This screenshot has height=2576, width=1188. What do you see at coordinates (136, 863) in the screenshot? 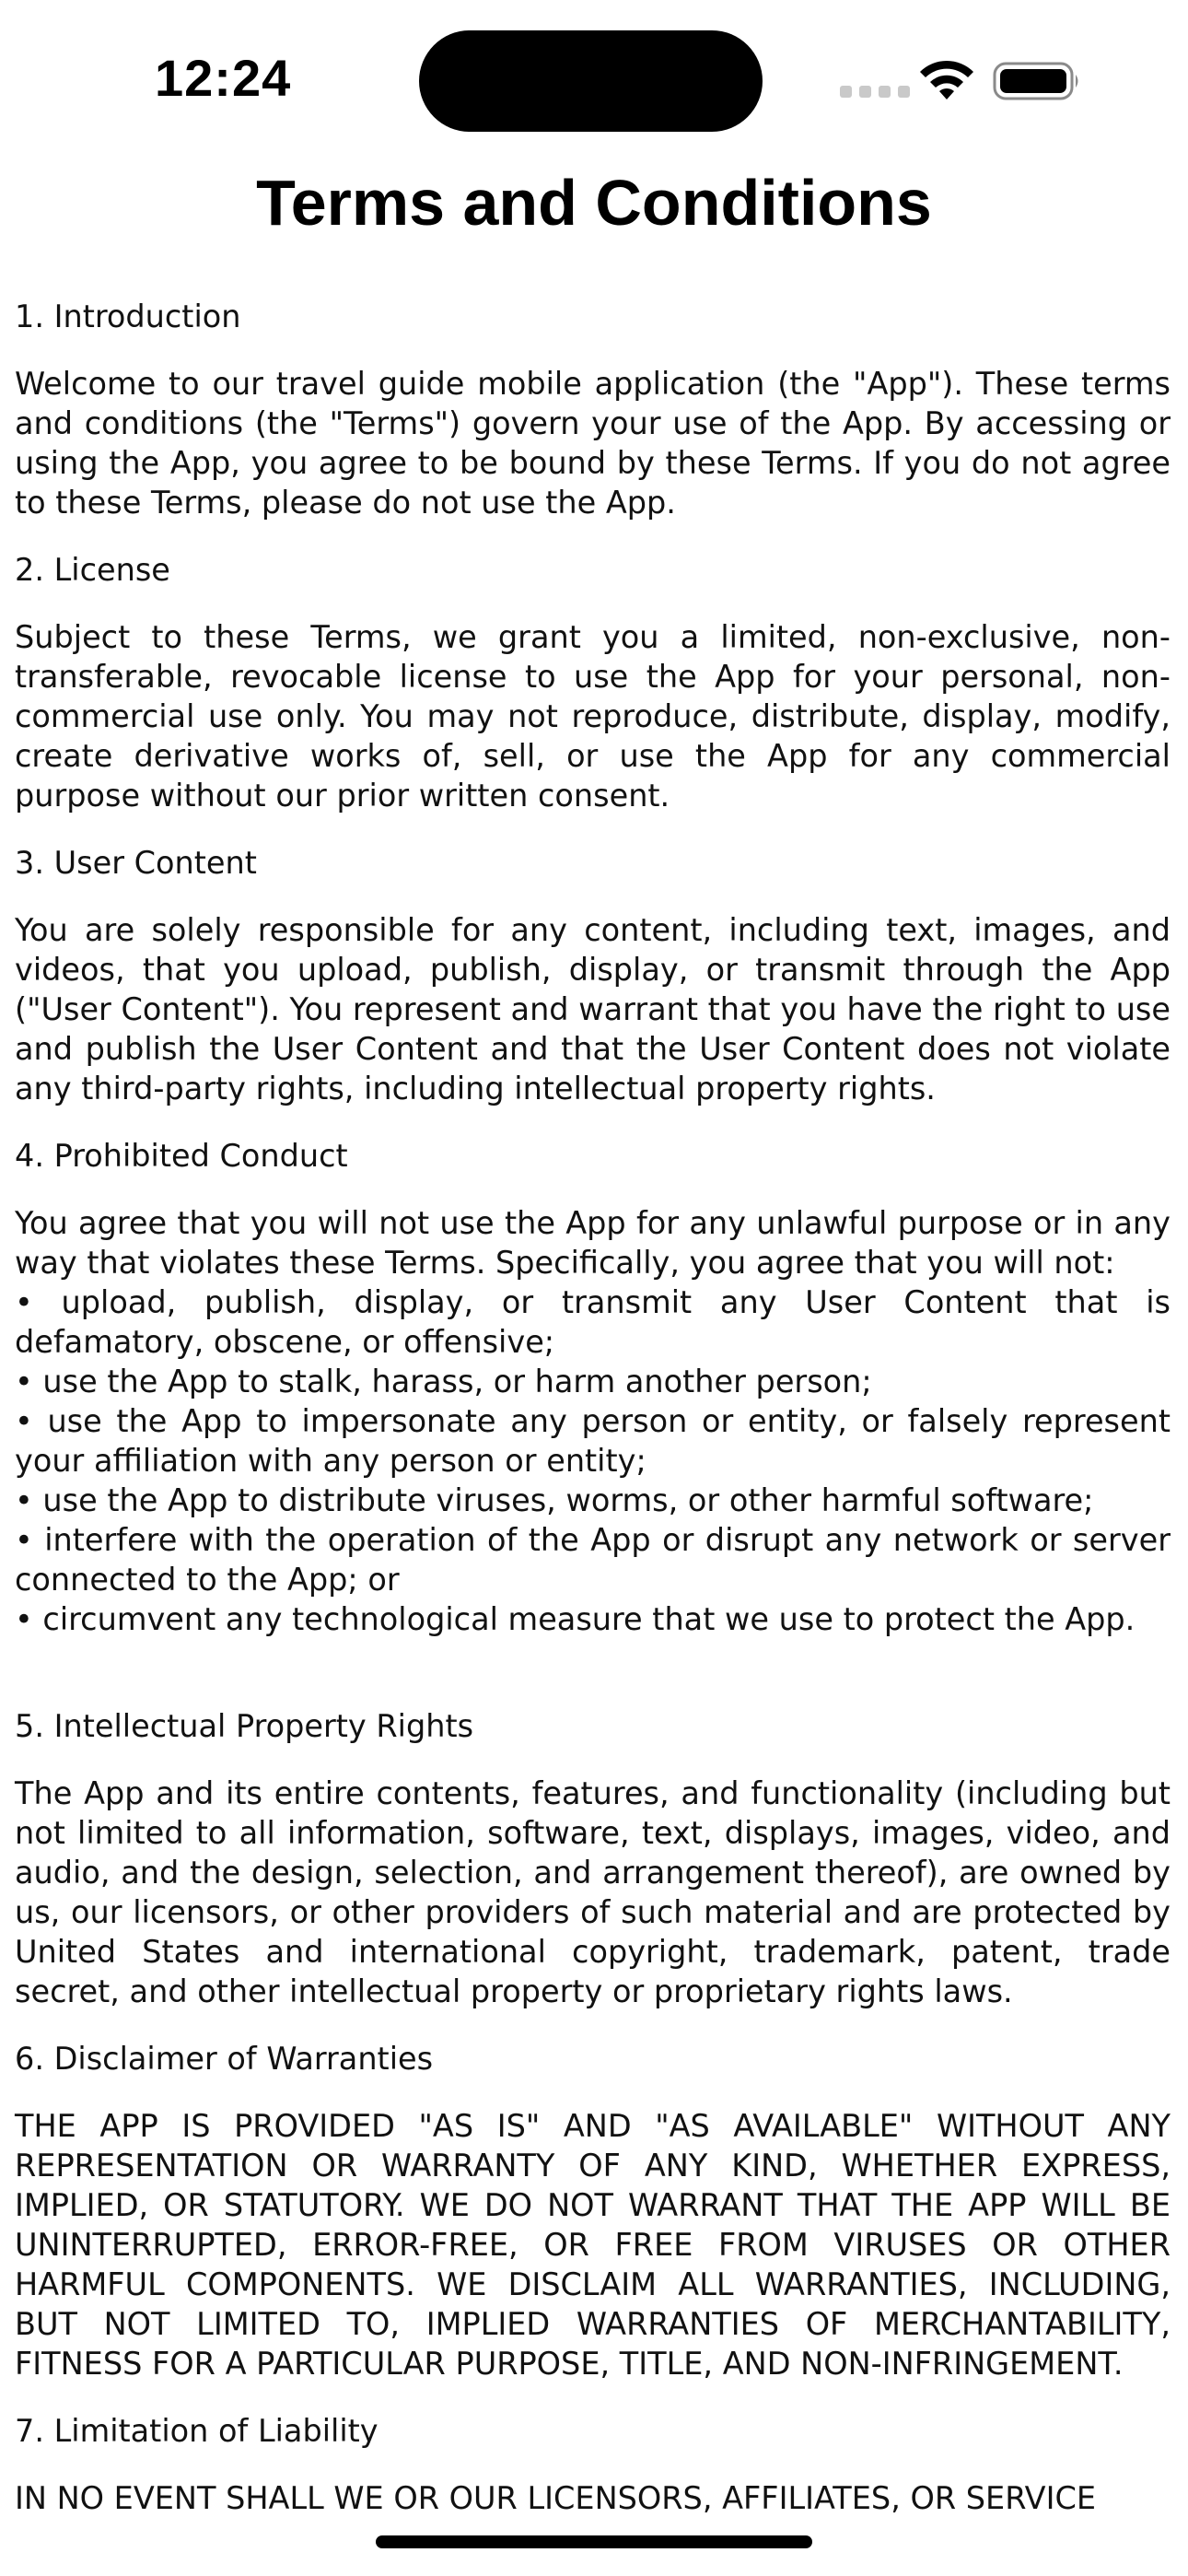
I see `section-heading: 3. User Content` at bounding box center [136, 863].